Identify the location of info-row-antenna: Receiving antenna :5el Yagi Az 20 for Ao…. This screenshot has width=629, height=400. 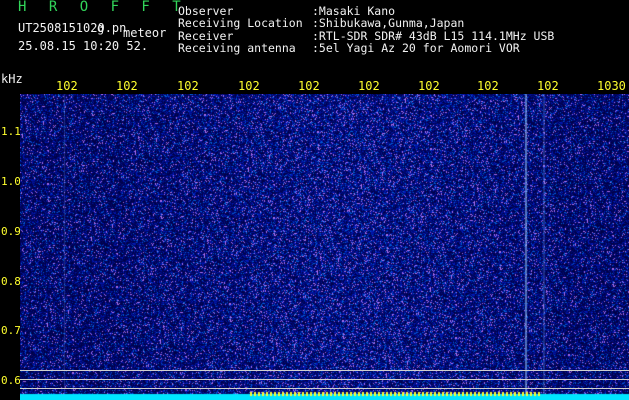
(366, 47).